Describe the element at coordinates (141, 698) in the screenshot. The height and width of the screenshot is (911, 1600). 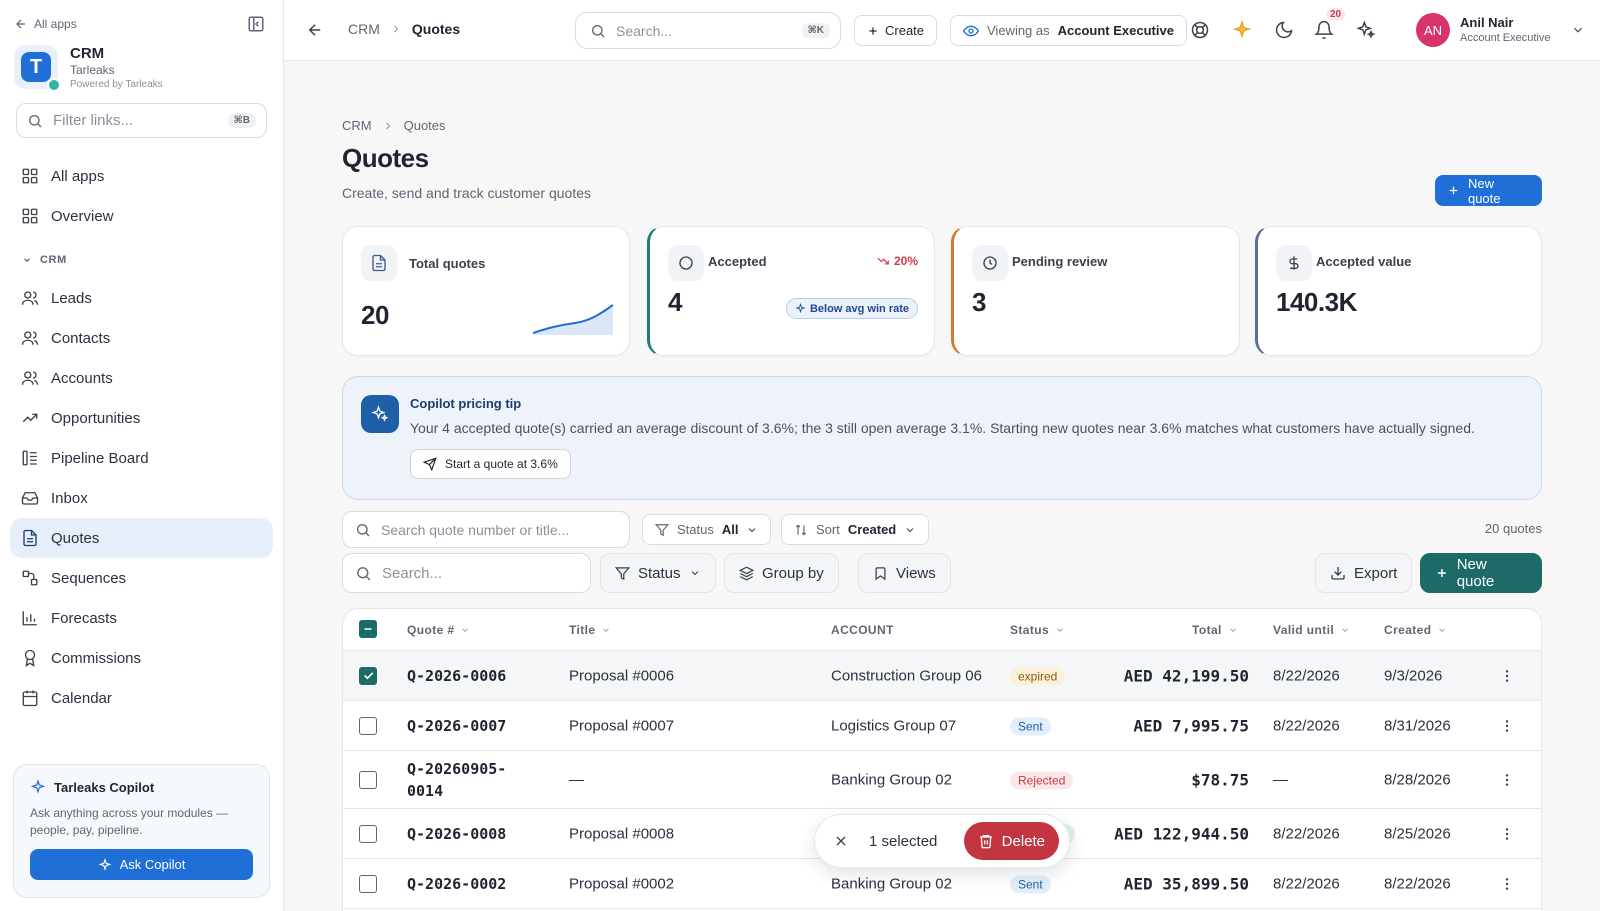
I see `sidebar-item-calendar: Calendar` at that location.